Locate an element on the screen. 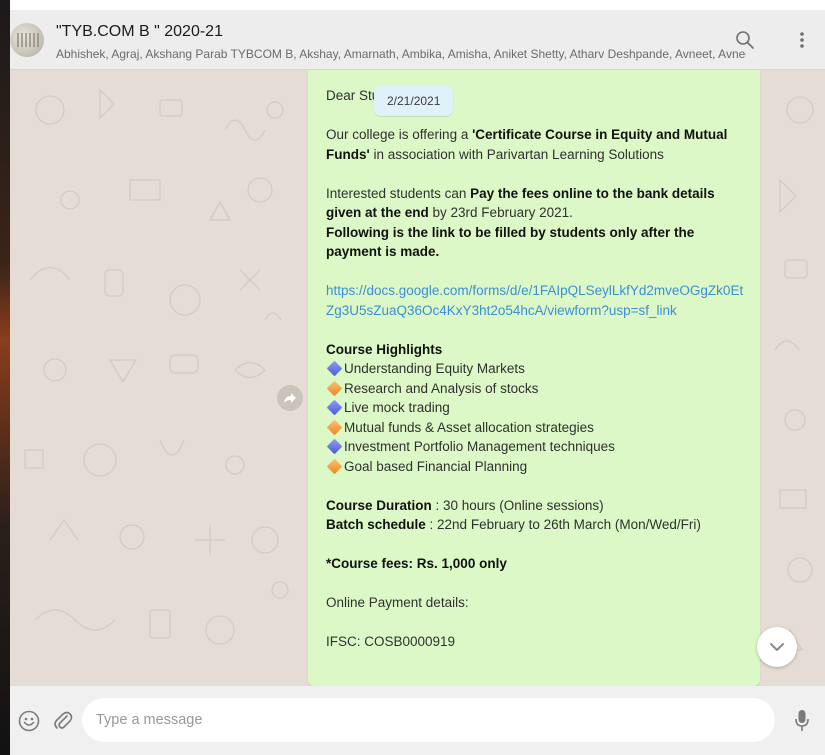 This screenshot has height=755, width=825. paperclip-icon is located at coordinates (63, 720).